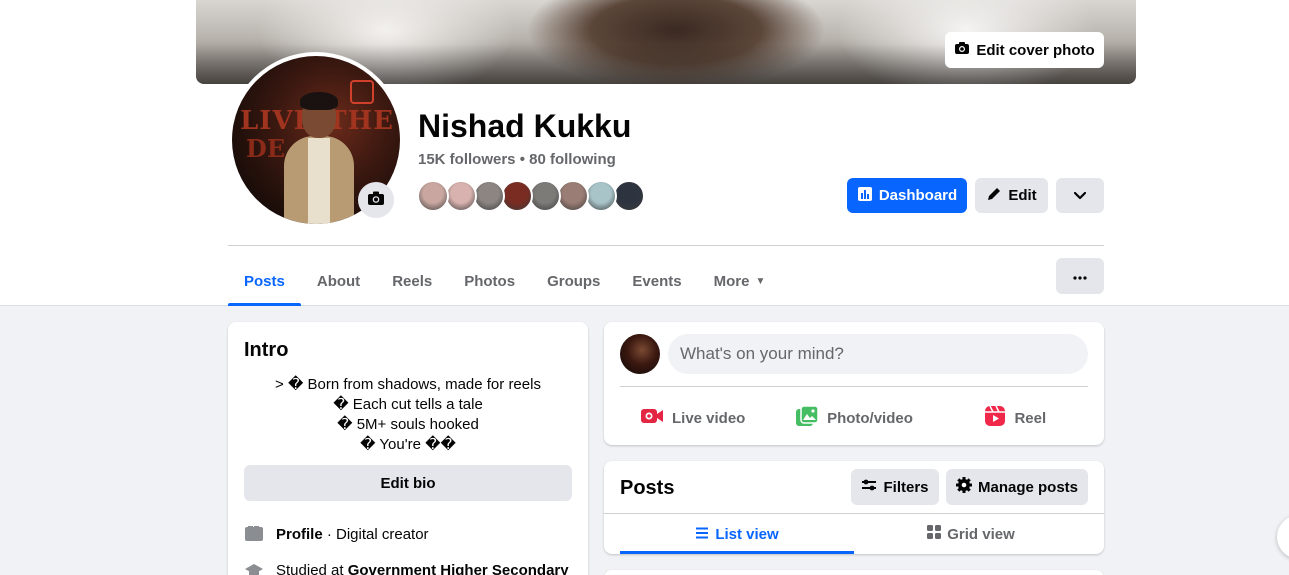 Image resolution: width=1289 pixels, height=575 pixels. Describe the element at coordinates (854, 572) in the screenshot. I see `next-post-card` at that location.